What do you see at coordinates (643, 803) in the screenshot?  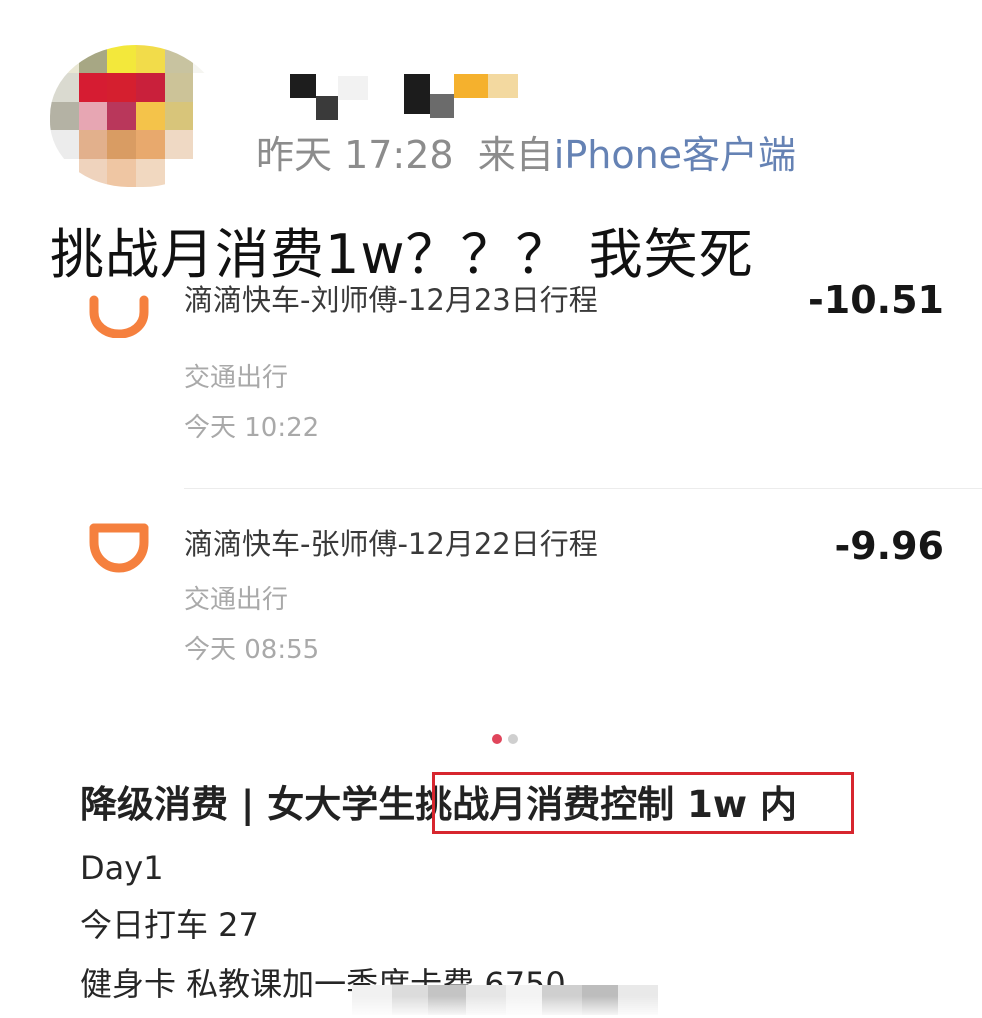 I see `highlight-box` at bounding box center [643, 803].